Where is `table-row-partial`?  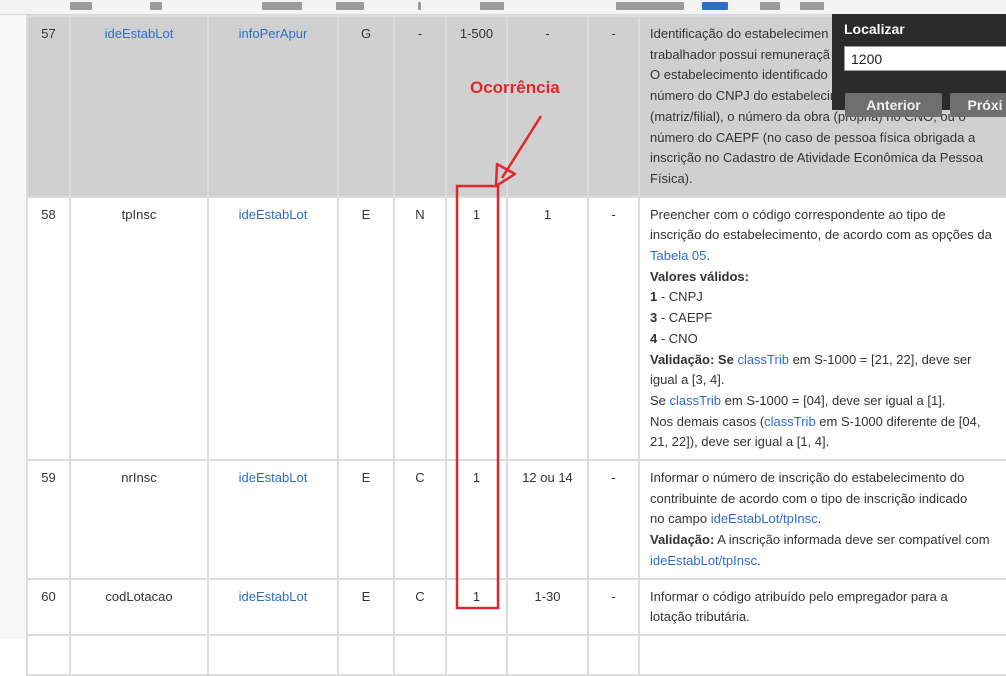
table-row-partial is located at coordinates (516, 654).